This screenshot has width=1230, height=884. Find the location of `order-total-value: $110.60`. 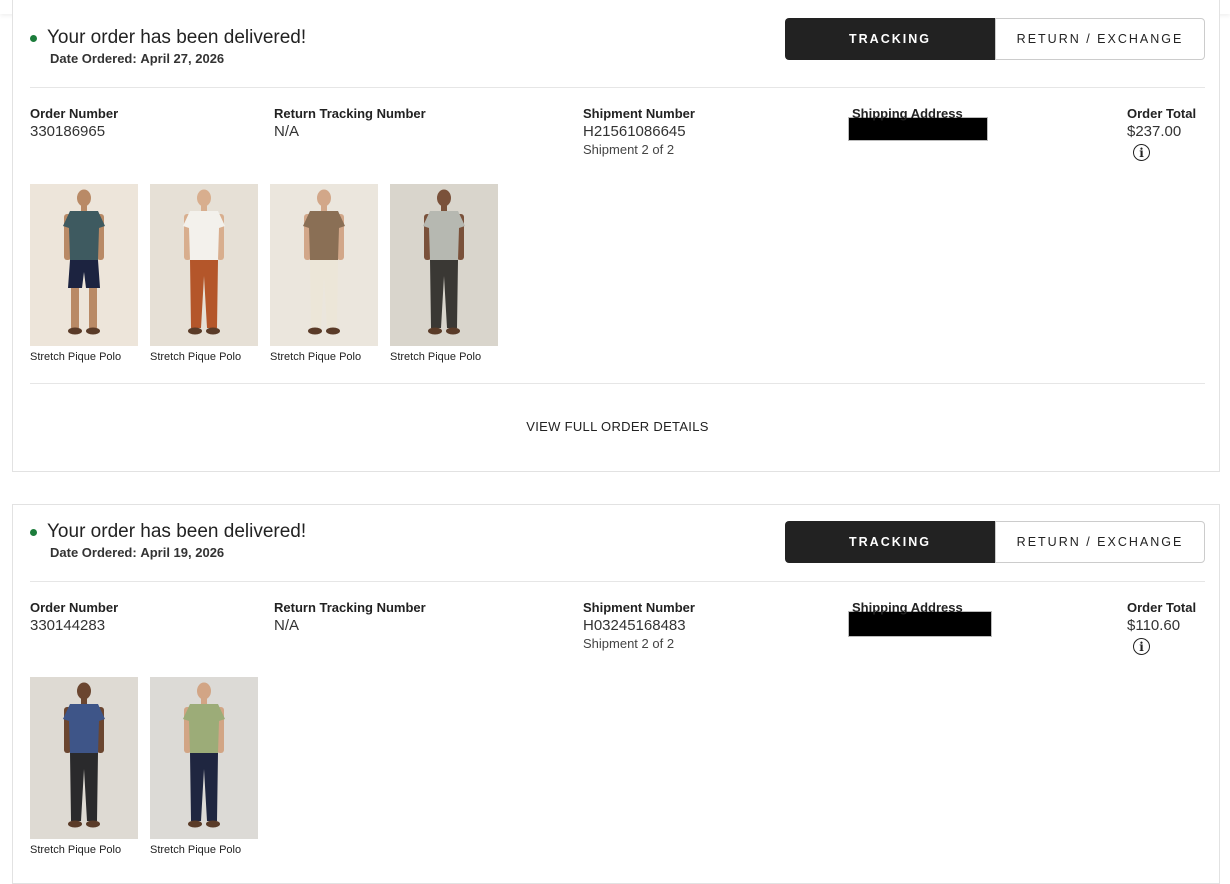

order-total-value: $110.60 is located at coordinates (1154, 625).